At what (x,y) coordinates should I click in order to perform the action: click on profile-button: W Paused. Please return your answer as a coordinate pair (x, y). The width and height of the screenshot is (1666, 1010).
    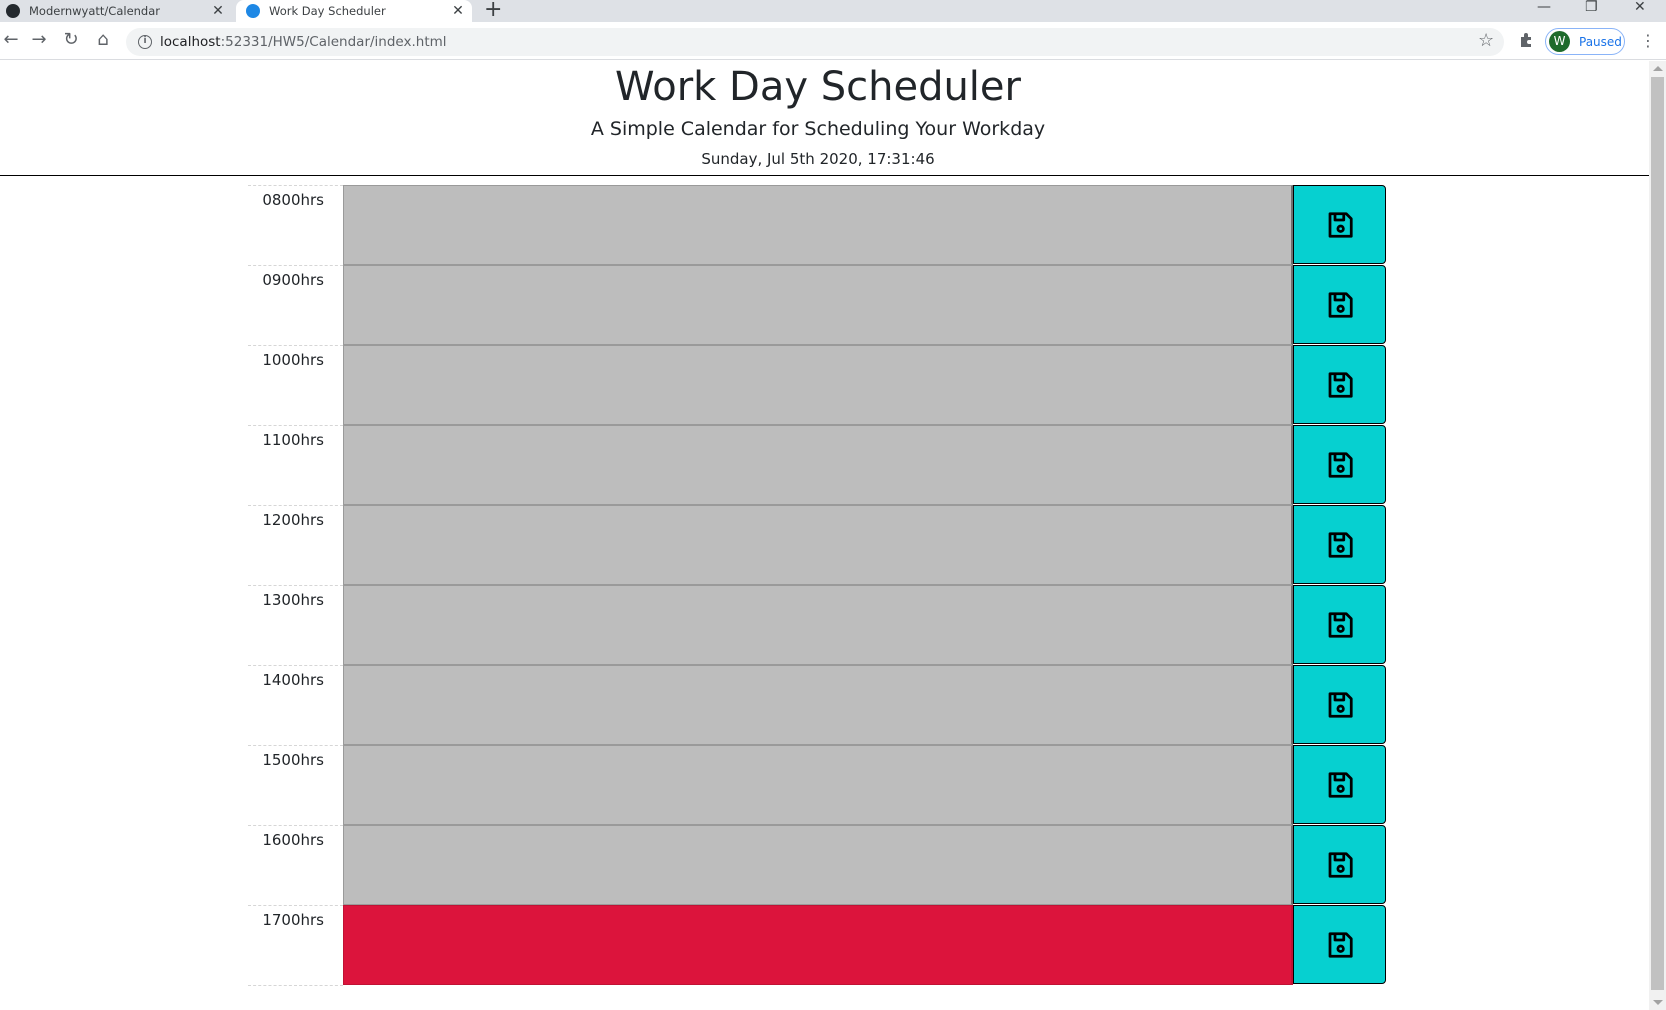
    Looking at the image, I should click on (1585, 41).